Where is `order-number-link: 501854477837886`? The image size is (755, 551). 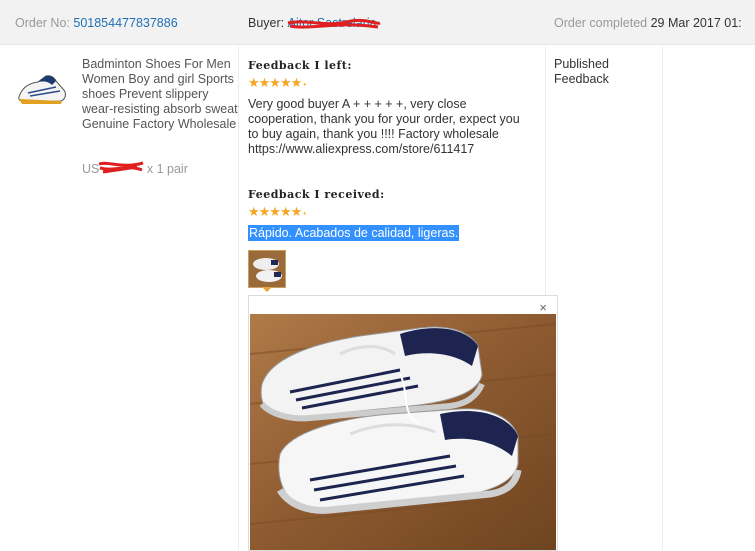 order-number-link: 501854477837886 is located at coordinates (125, 23).